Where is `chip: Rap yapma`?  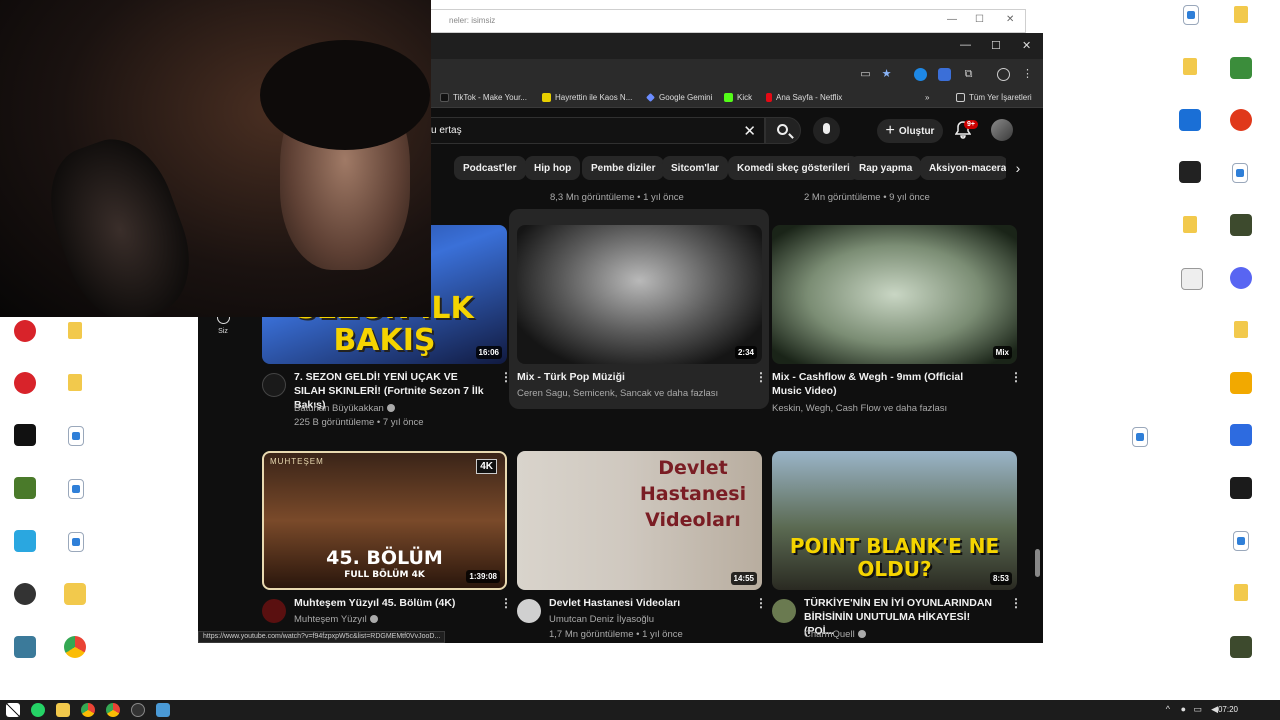 chip: Rap yapma is located at coordinates (886, 168).